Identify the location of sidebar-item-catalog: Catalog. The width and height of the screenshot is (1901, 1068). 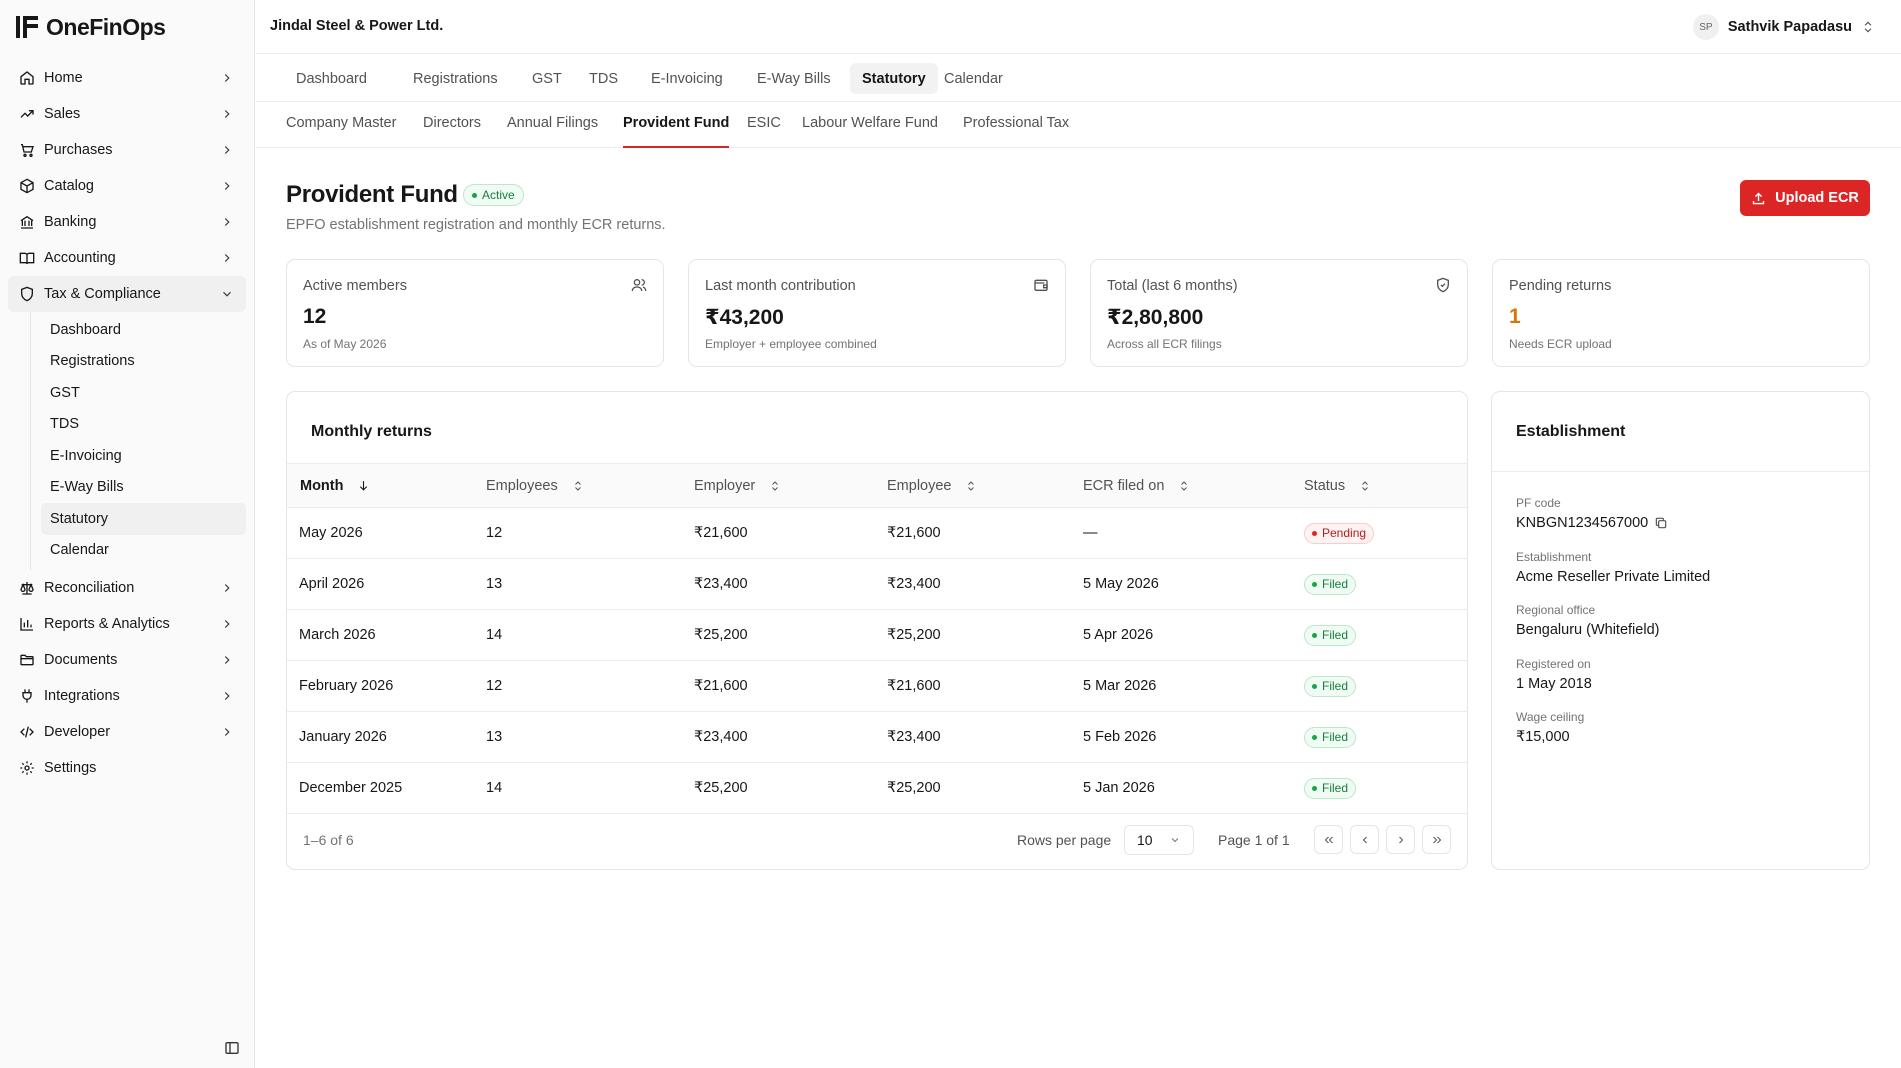
(127, 186).